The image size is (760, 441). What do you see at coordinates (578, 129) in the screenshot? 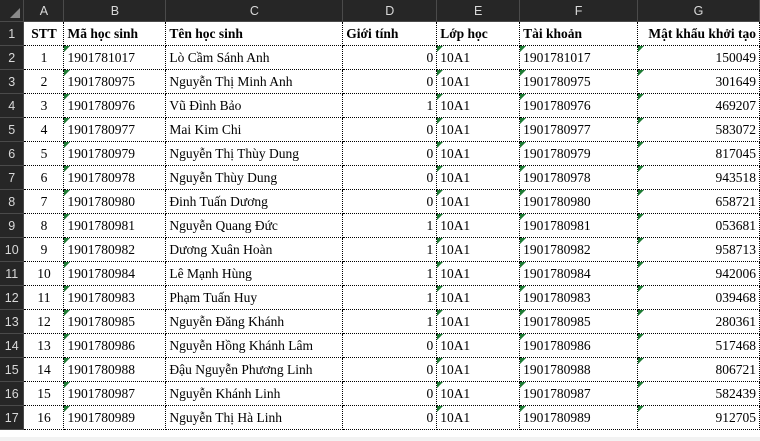
I see `cell-tai-khoan: 1901780977` at bounding box center [578, 129].